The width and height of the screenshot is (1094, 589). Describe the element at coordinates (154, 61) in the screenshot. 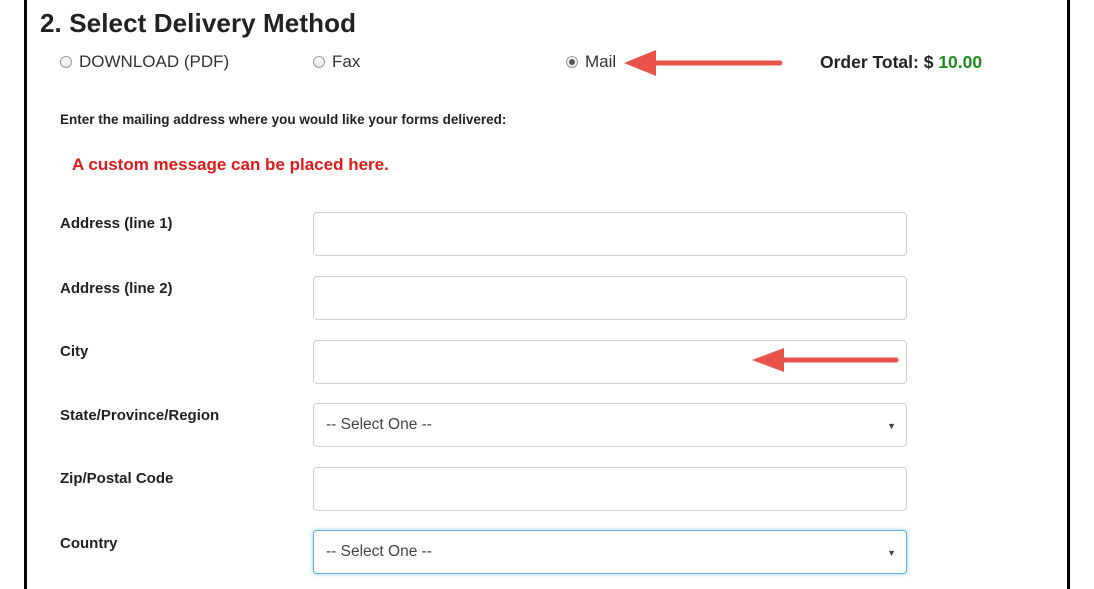

I see `delivery-option-download-label: DOWNLOAD (PDF)` at that location.